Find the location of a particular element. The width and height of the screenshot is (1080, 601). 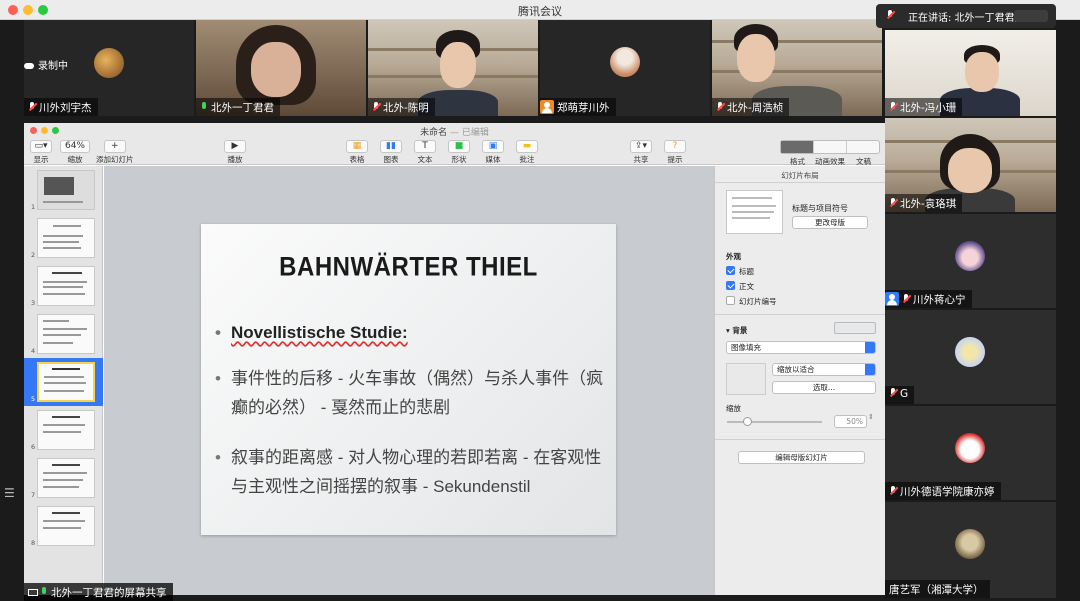

color-well is located at coordinates (855, 328).